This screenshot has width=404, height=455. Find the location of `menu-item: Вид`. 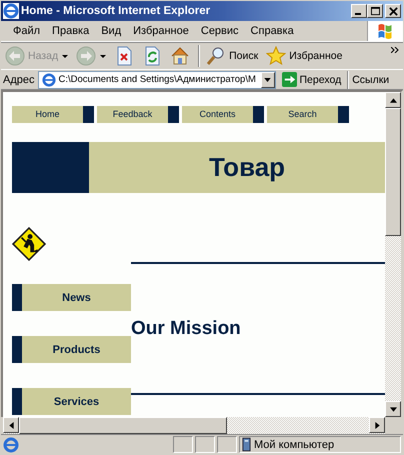

menu-item: Вид is located at coordinates (111, 31).